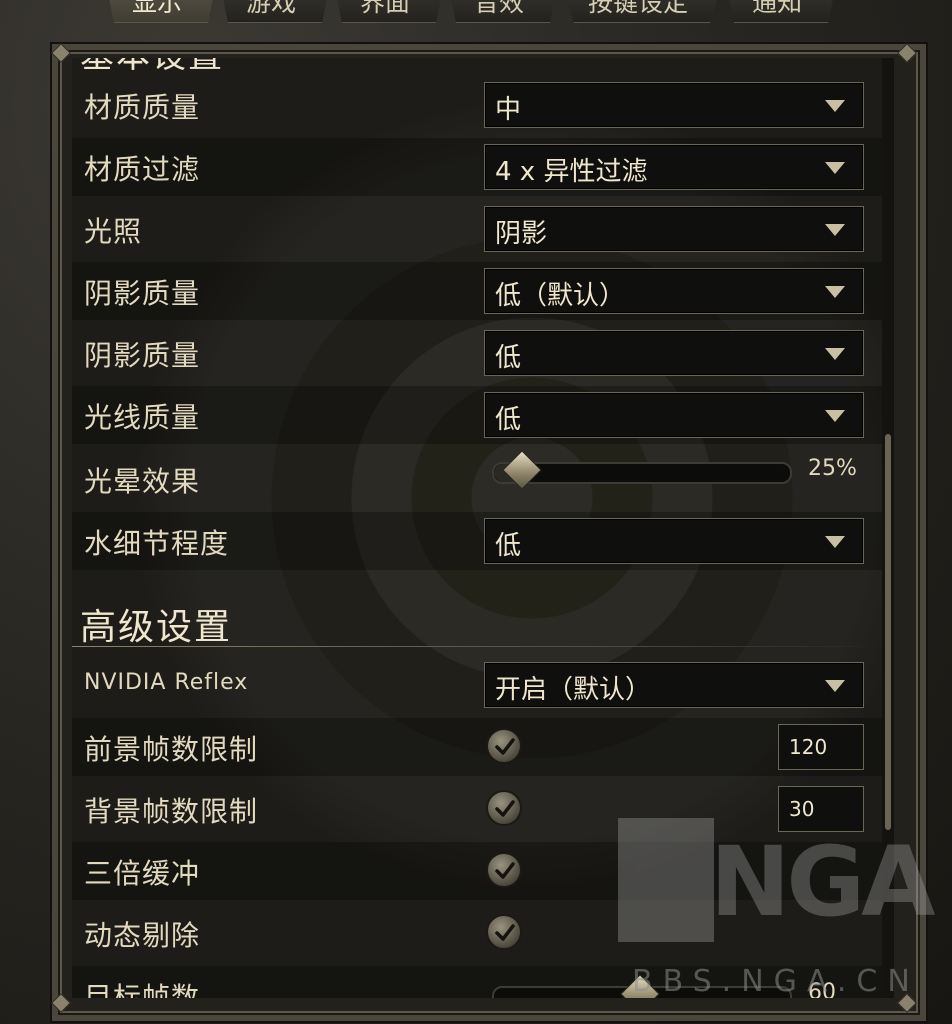 The height and width of the screenshot is (1024, 952). I want to click on fg-fps-limit-input: 120, so click(821, 747).